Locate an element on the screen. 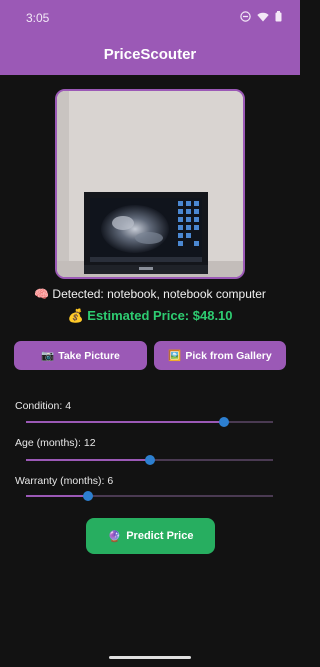  take-picture-label: Take Picture is located at coordinates (89, 355).